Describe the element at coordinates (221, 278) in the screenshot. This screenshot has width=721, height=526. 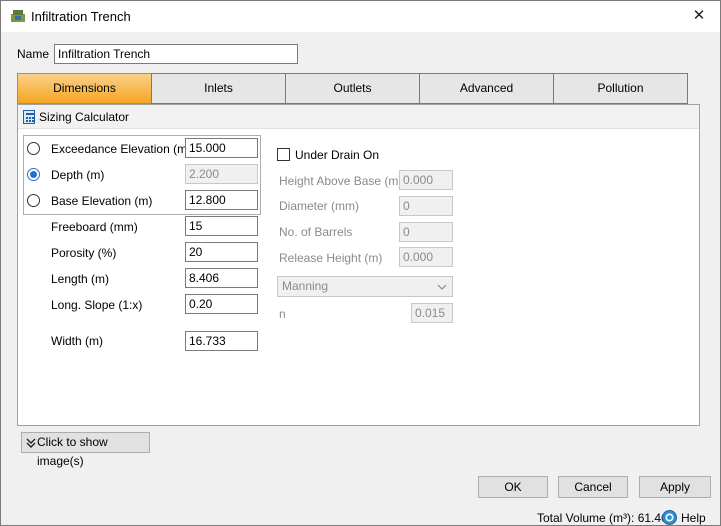
I see `length-input: 8.406` at that location.